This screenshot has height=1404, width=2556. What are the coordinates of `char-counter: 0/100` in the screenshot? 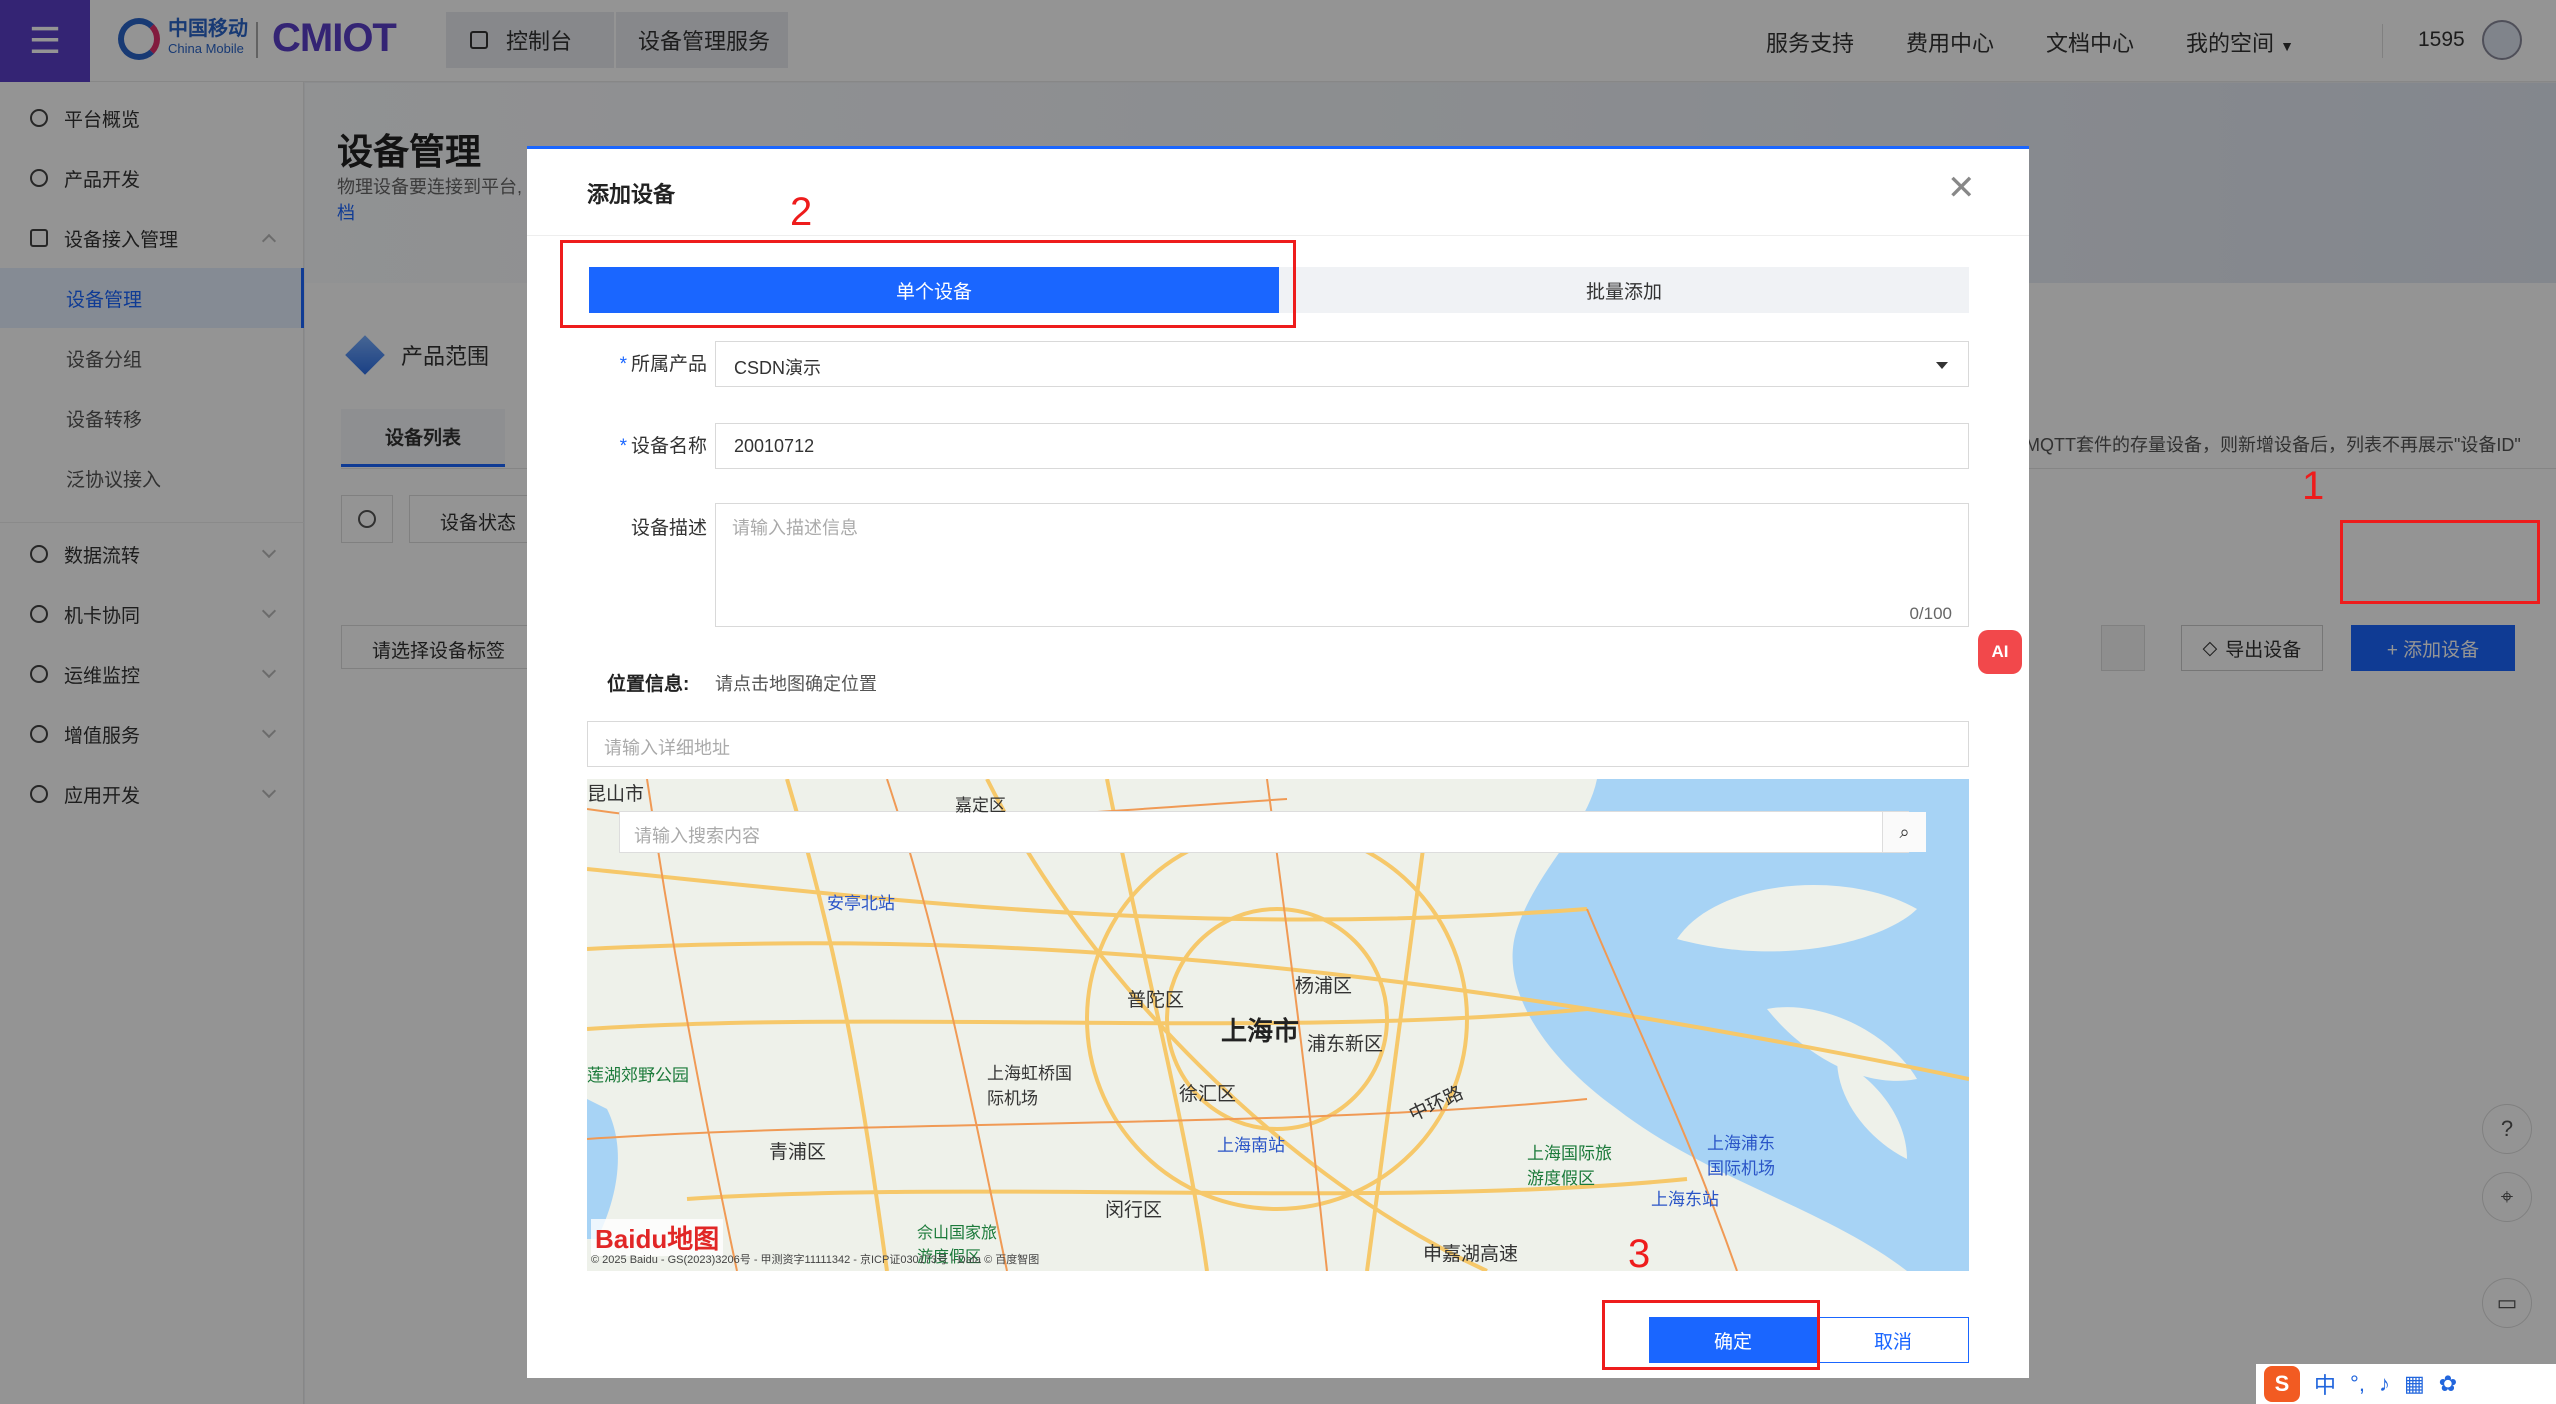 It's located at (1930, 613).